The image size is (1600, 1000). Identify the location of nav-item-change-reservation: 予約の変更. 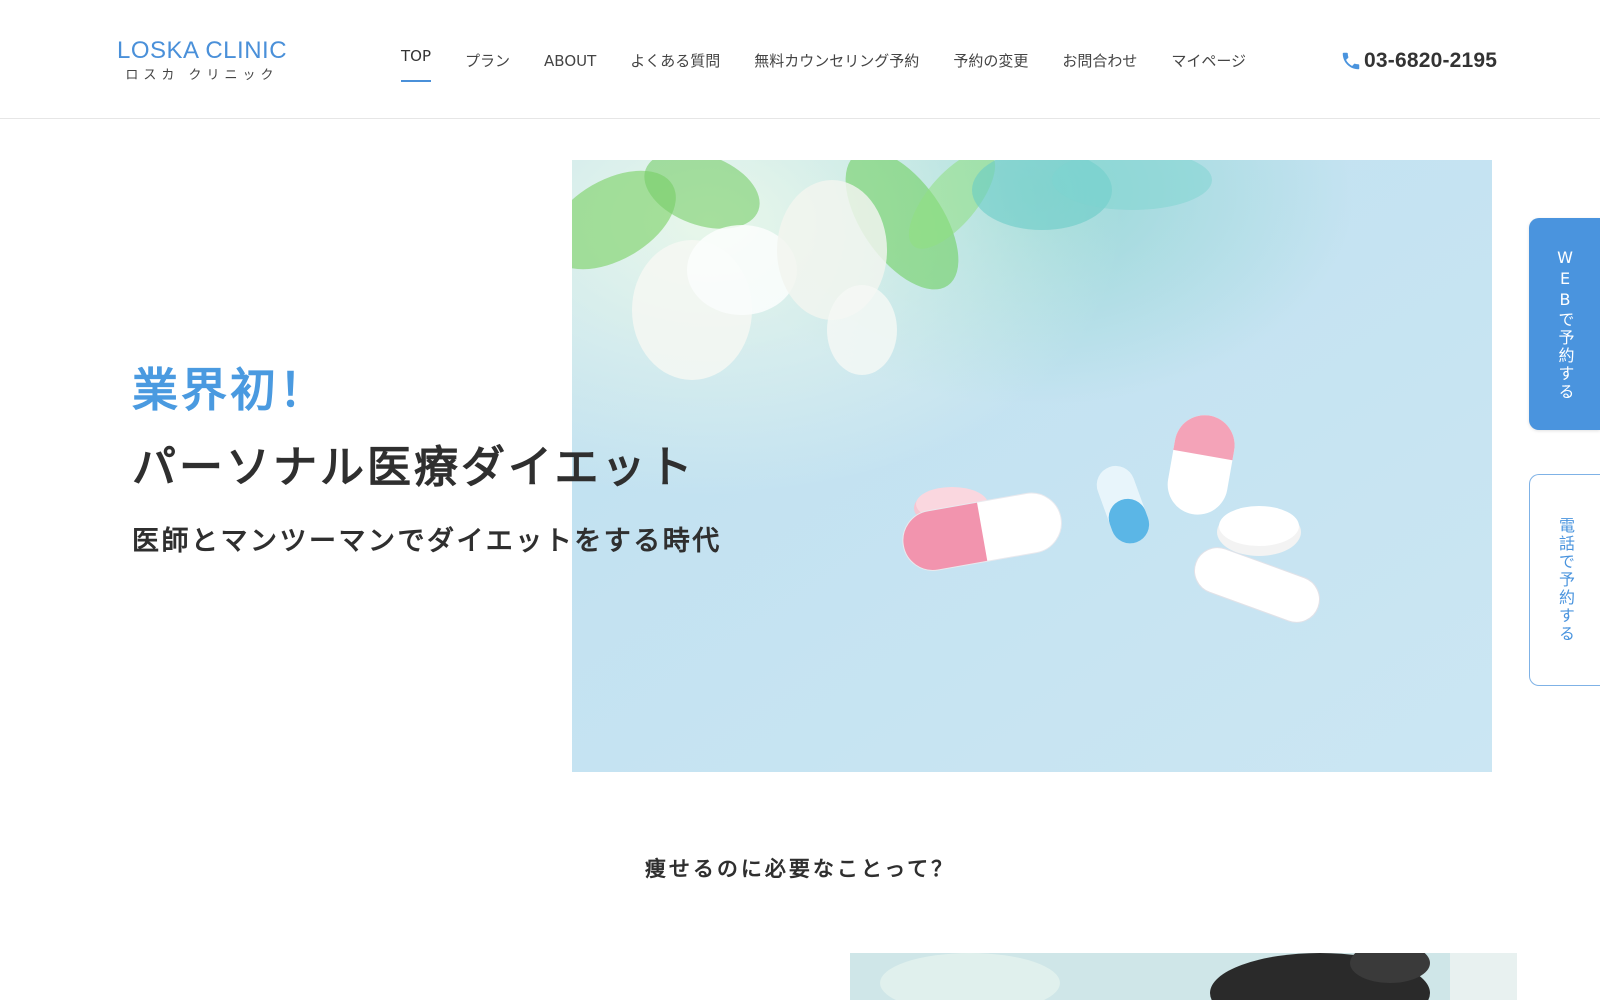
(990, 61).